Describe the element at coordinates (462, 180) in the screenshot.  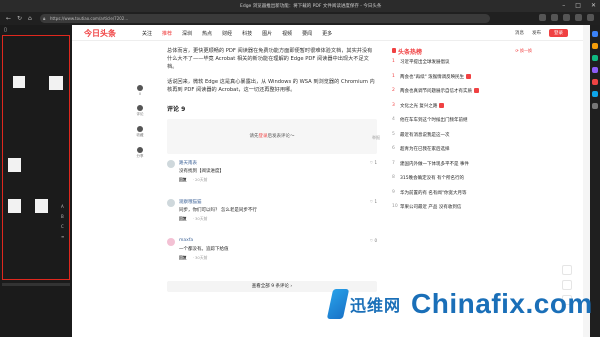
I see `hot-item: 8 315晚会确定没有 有个所名行的` at that location.